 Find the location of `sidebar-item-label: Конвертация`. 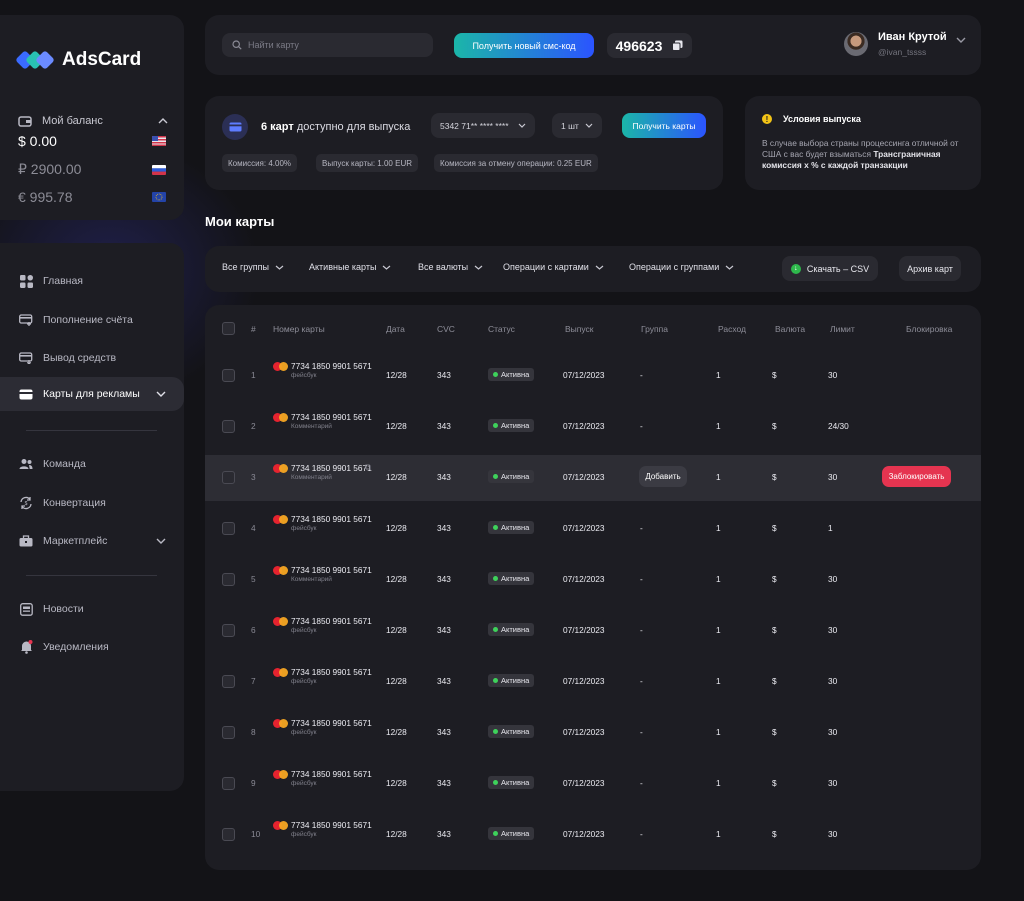

sidebar-item-label: Конвертация is located at coordinates (74, 503).